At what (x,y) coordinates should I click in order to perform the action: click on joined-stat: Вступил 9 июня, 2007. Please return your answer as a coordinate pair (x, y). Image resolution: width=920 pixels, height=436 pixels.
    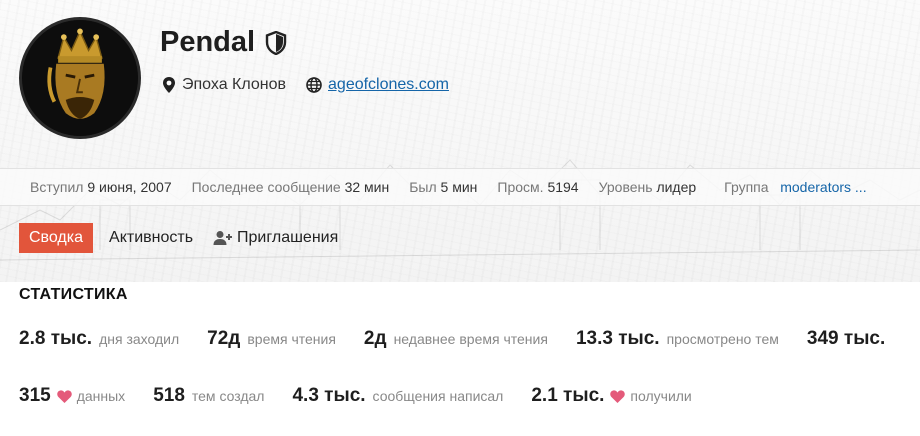
    Looking at the image, I should click on (101, 187).